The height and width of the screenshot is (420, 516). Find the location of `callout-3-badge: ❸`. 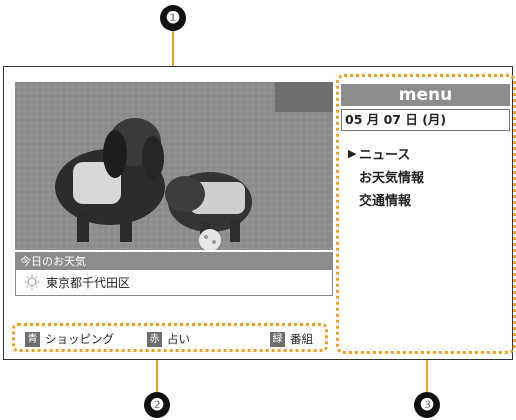

callout-3-badge: ❸ is located at coordinates (427, 405).